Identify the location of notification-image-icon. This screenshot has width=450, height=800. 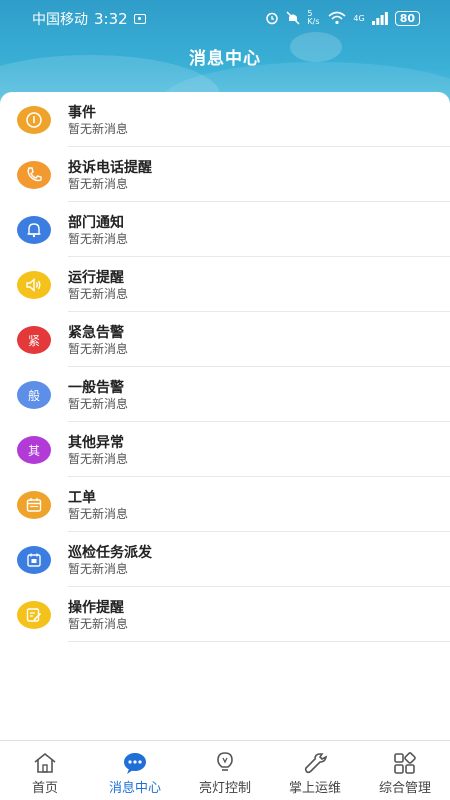
(139, 19).